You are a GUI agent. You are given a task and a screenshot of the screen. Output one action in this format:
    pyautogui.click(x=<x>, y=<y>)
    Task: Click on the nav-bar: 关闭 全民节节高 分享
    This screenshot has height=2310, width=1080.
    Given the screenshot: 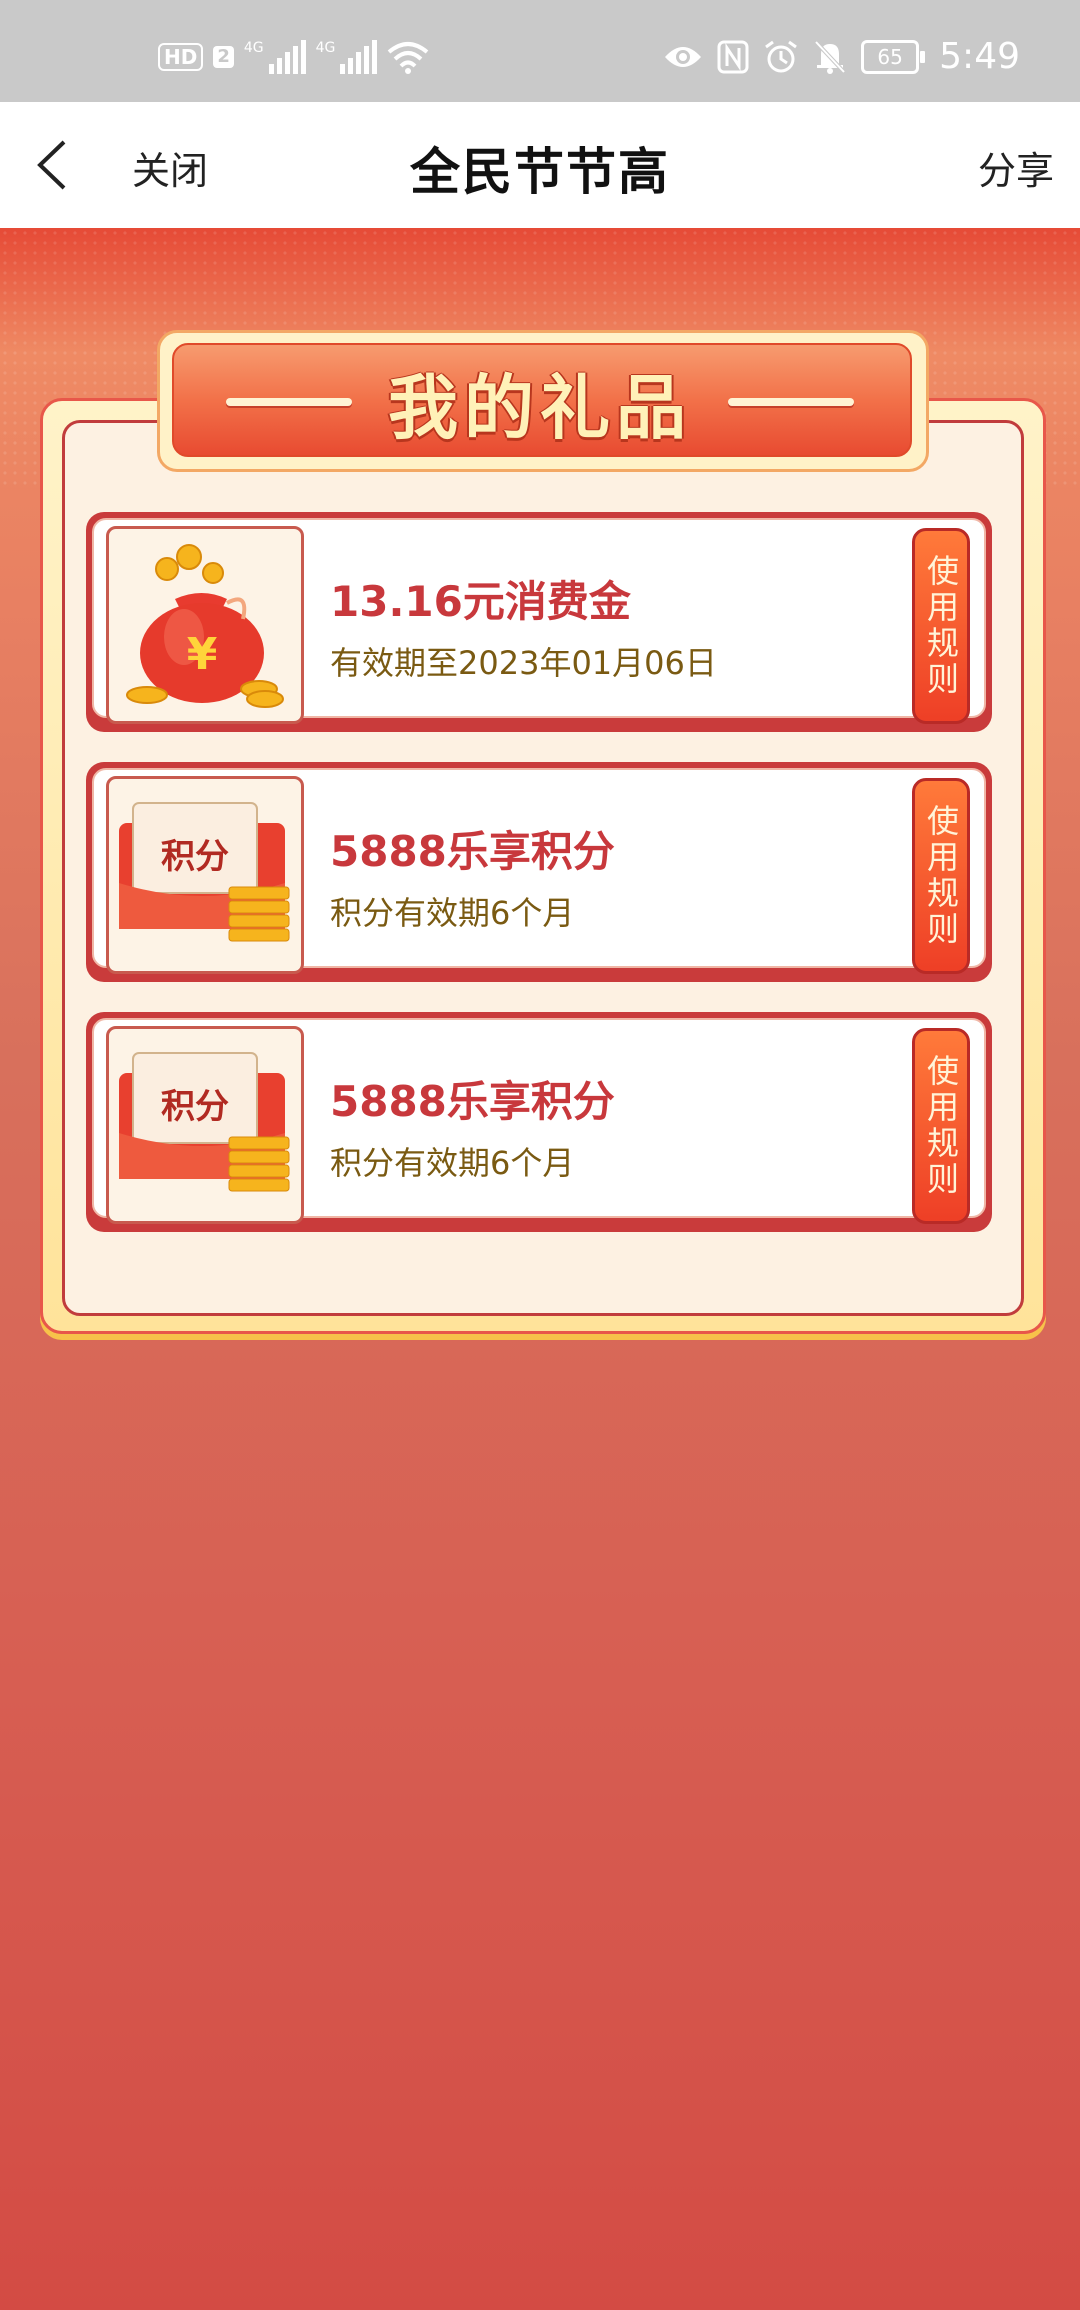 What is the action you would take?
    pyautogui.click(x=540, y=165)
    